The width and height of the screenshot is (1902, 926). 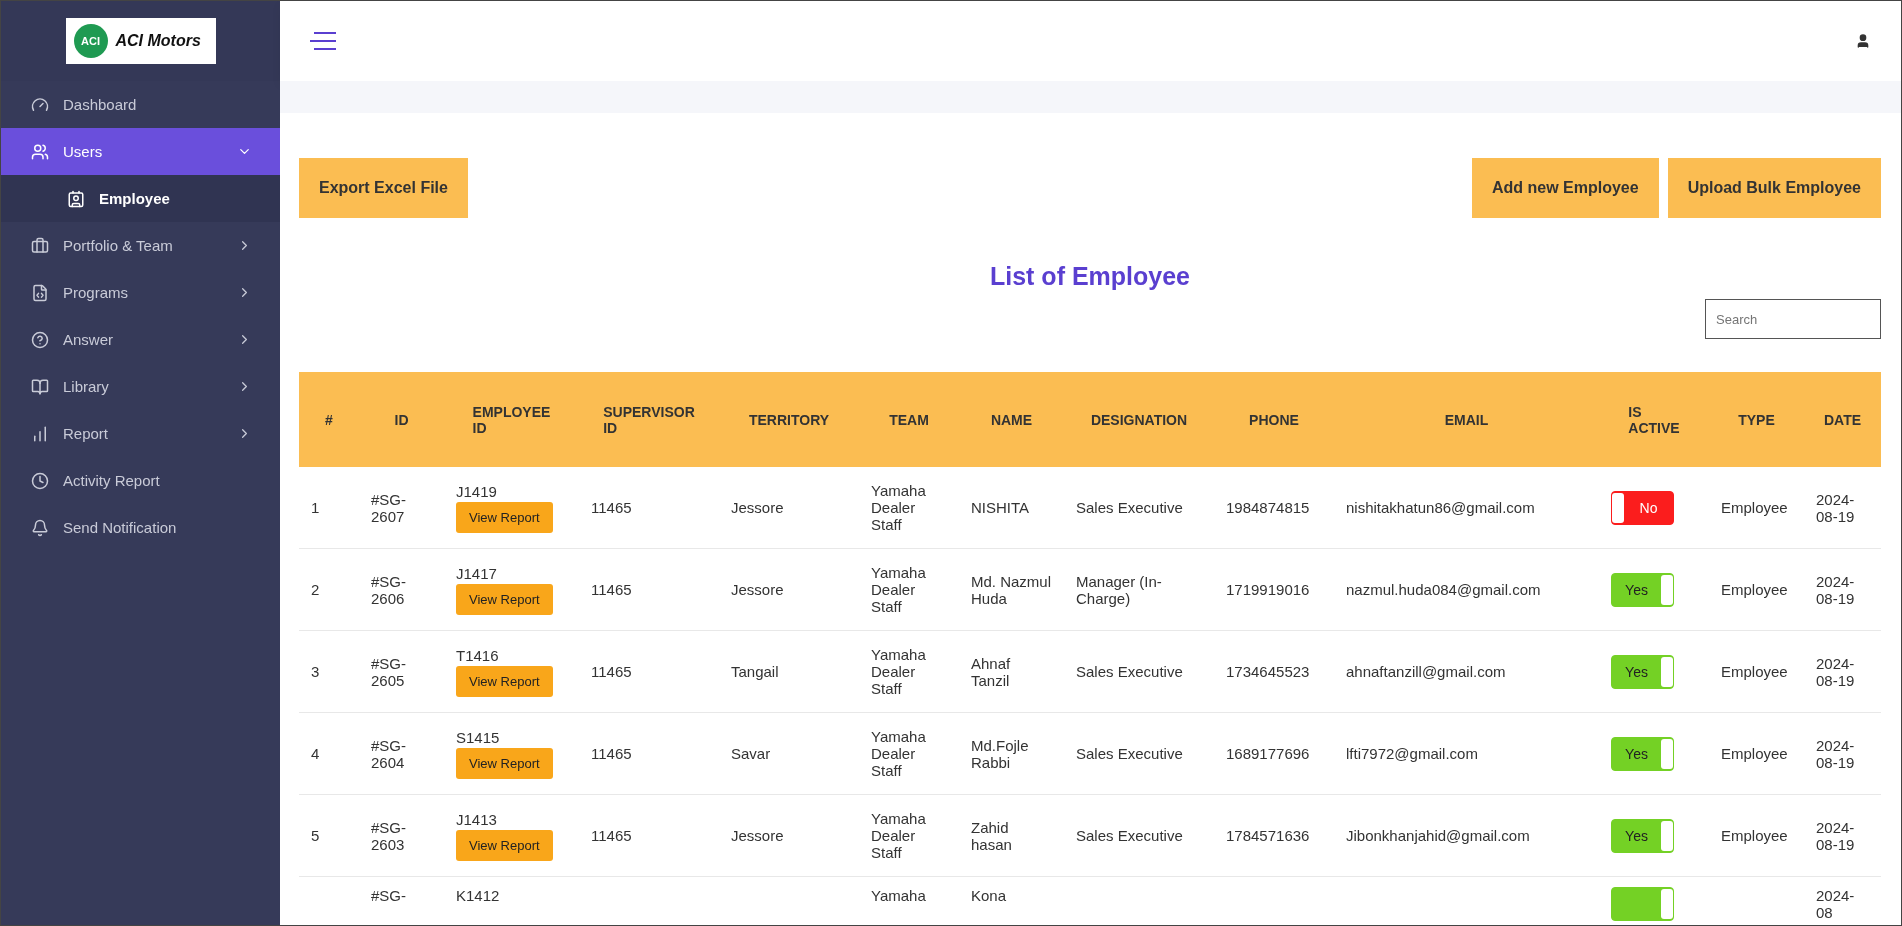 I want to click on contact-card-icon, so click(x=76, y=198).